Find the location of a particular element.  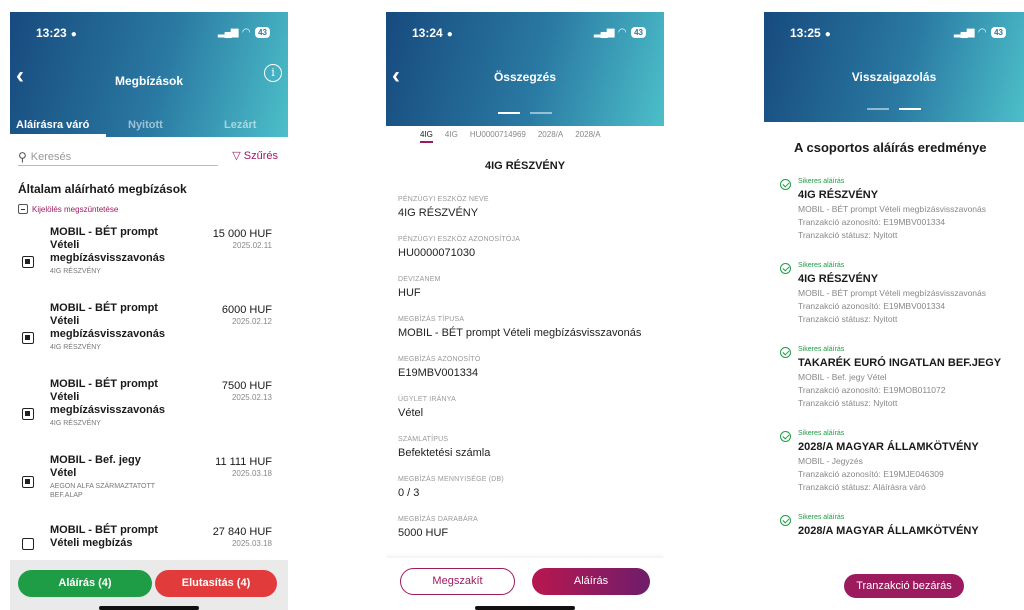

action-bar: Megszakít Aláírás is located at coordinates (525, 584).